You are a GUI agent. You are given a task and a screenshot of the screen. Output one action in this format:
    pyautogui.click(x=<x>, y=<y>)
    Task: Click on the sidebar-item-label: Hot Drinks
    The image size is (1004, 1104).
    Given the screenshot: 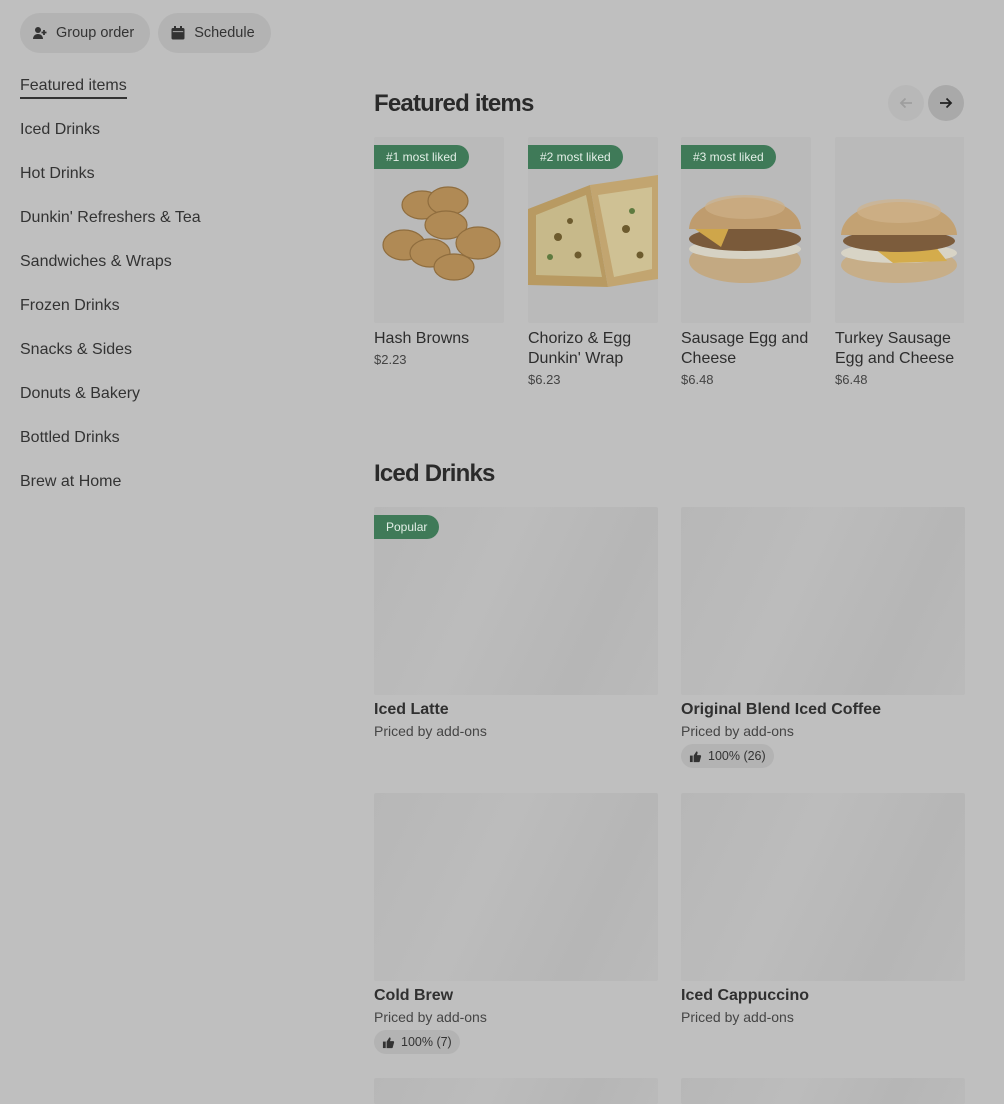 What is the action you would take?
    pyautogui.click(x=57, y=173)
    